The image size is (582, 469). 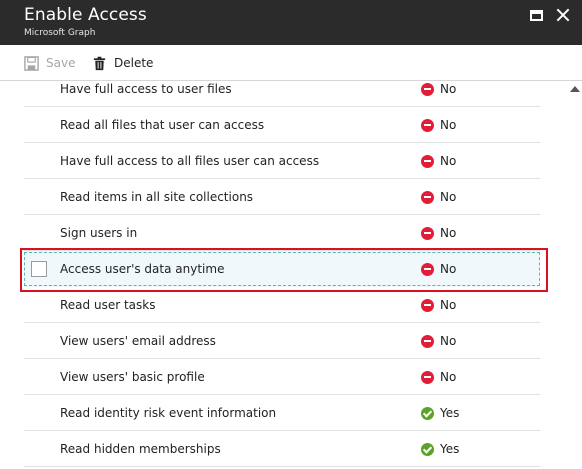 What do you see at coordinates (282, 413) in the screenshot?
I see `permission-row: Read identity risk event information Yes` at bounding box center [282, 413].